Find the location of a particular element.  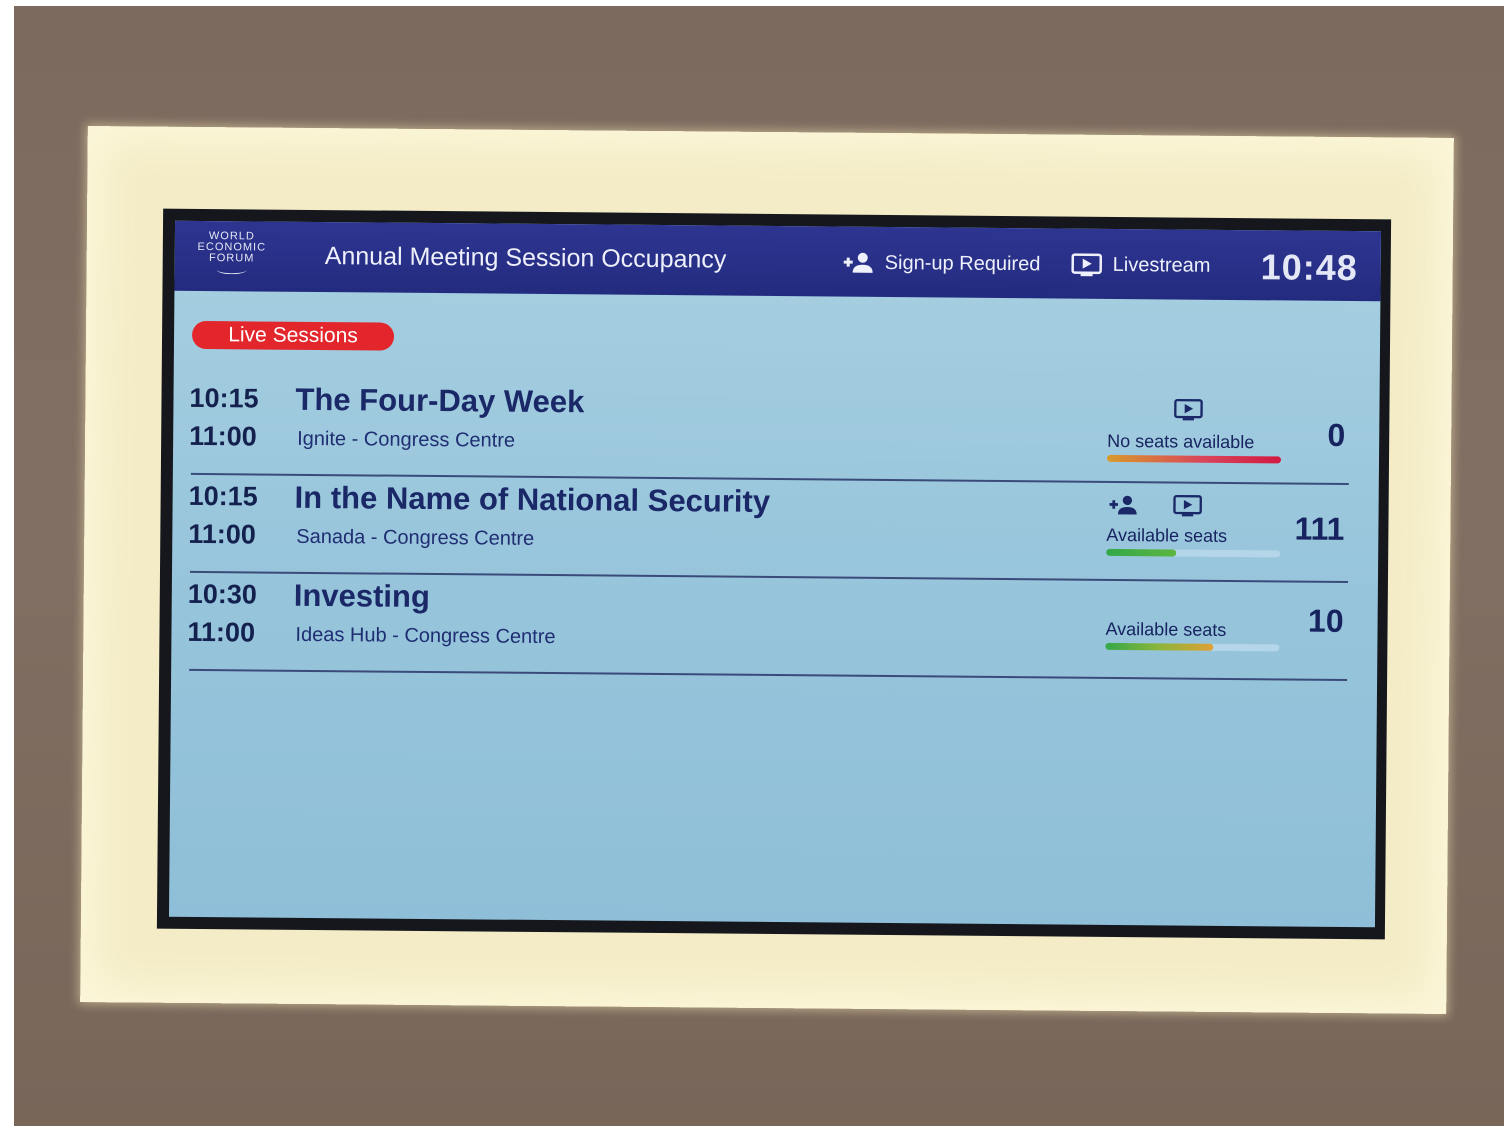

available-seat-count: 111 is located at coordinates (1319, 528).